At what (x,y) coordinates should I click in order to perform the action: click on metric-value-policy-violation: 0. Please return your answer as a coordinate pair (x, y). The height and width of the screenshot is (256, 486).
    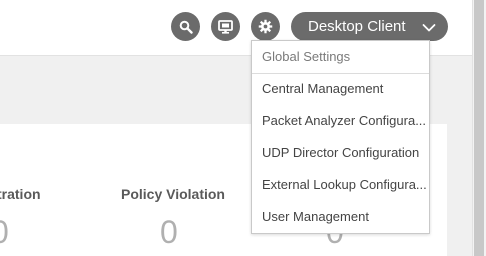
    Looking at the image, I should click on (169, 232).